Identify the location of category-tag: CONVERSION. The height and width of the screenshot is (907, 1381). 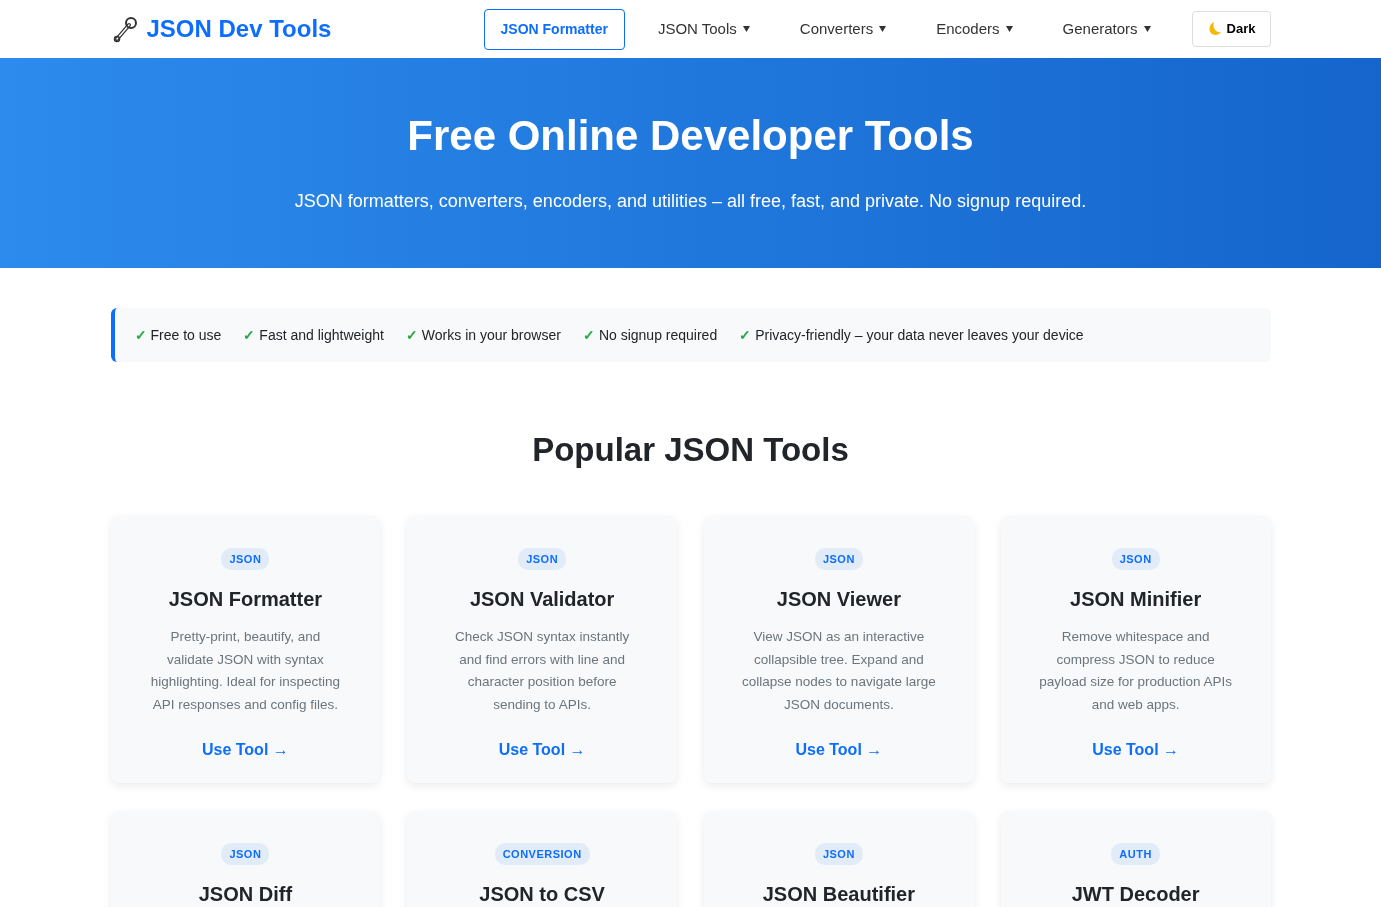
(542, 854).